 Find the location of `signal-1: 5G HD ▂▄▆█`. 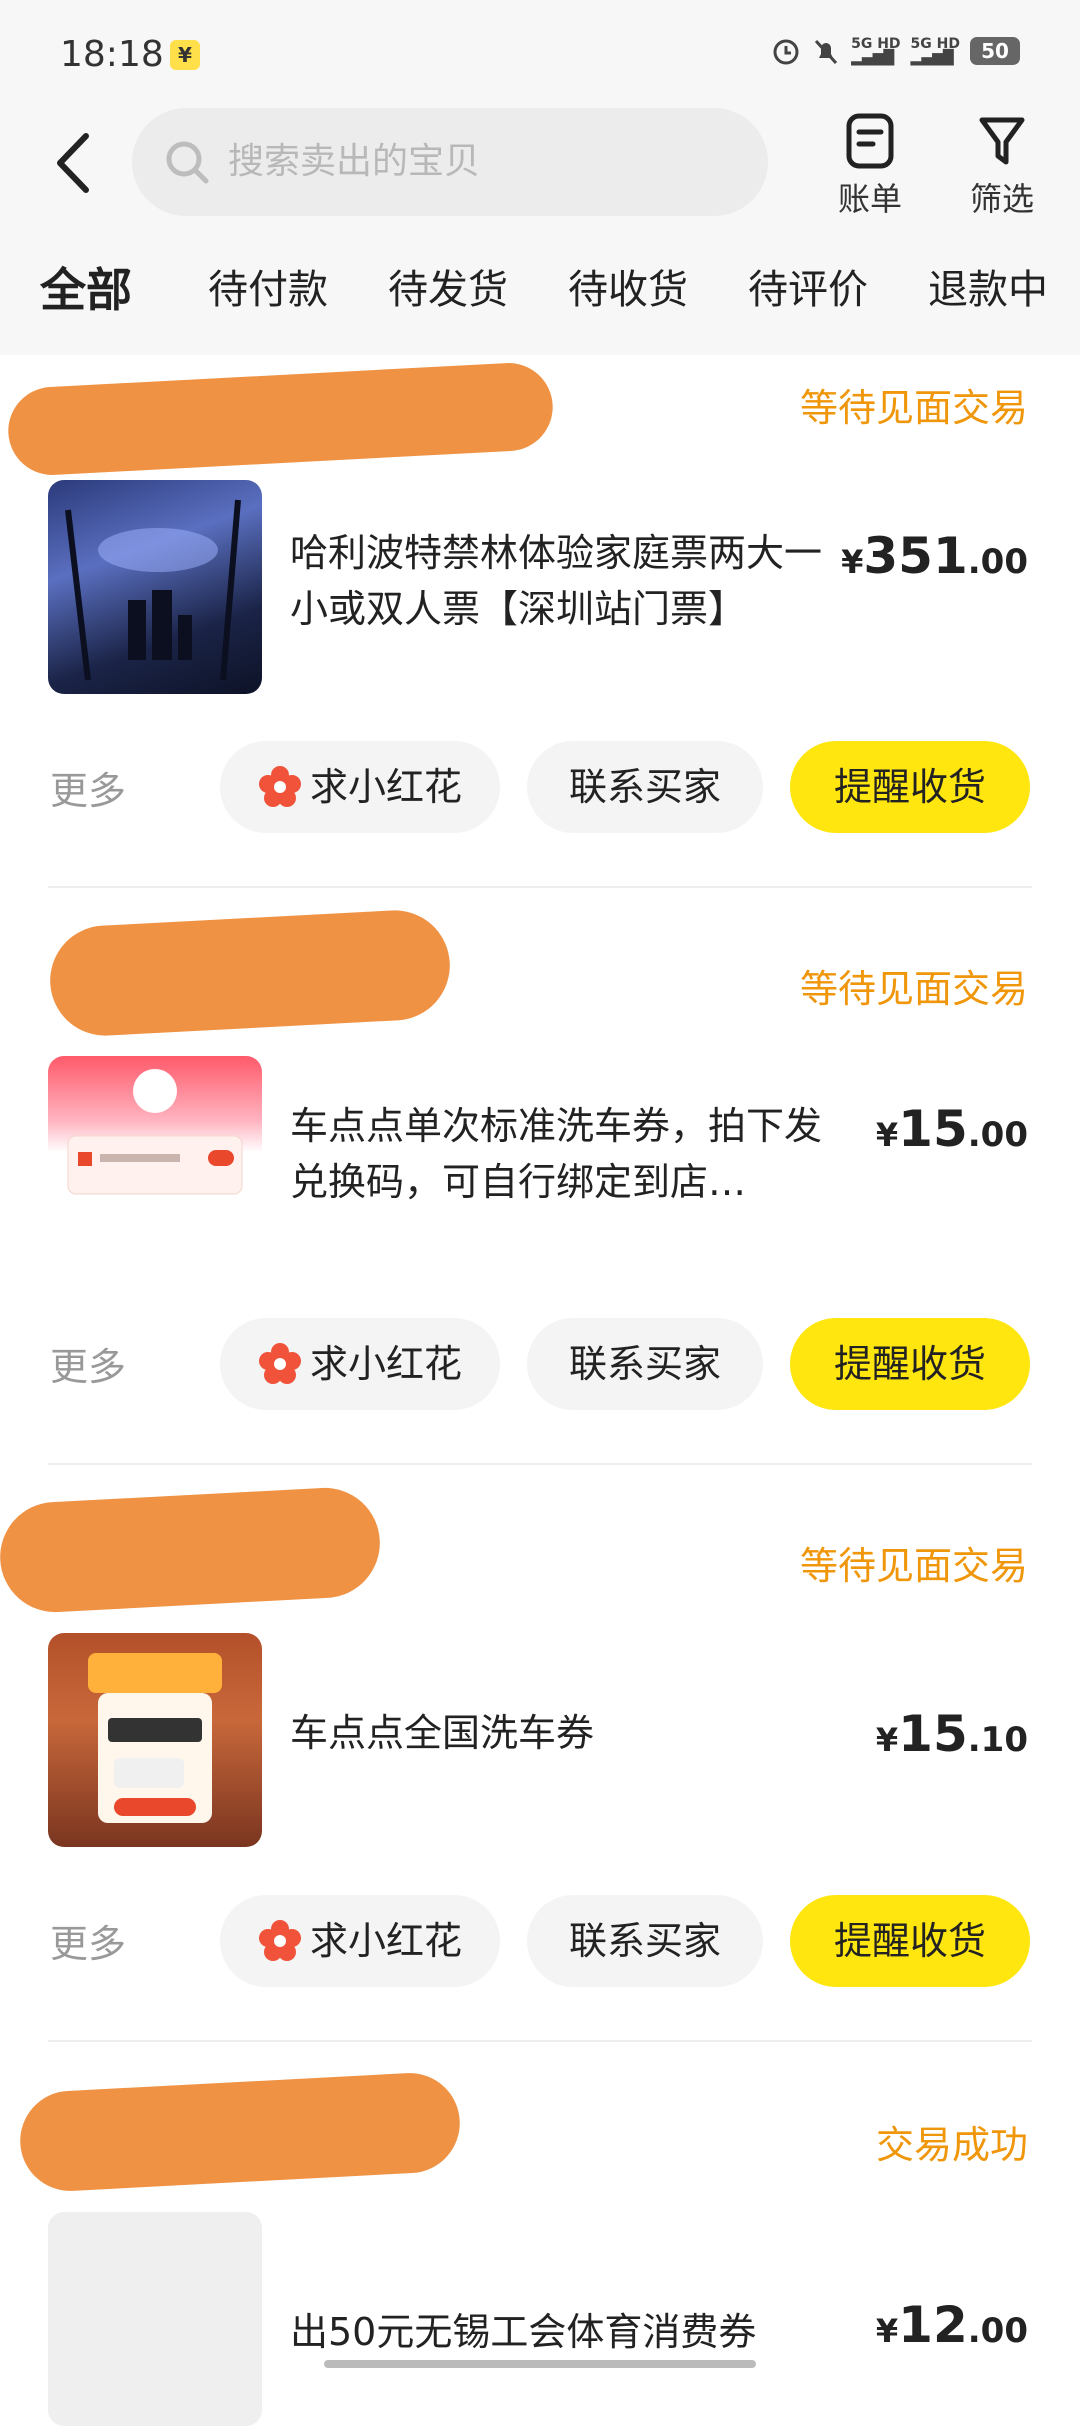

signal-1: 5G HD ▂▄▆█ is located at coordinates (876, 51).